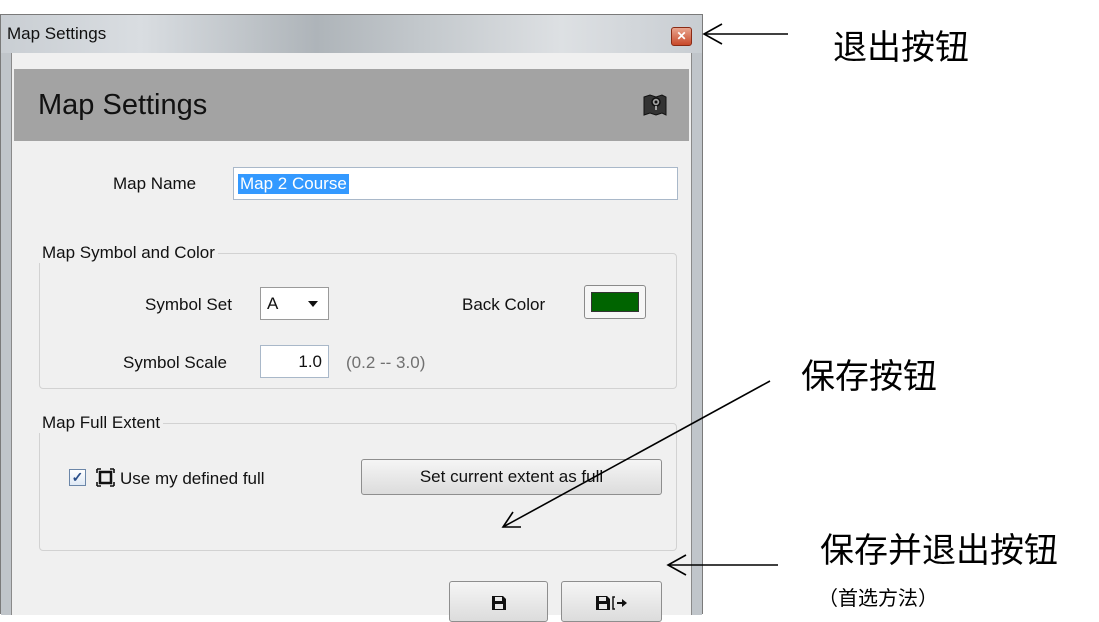 The height and width of the screenshot is (622, 1099). Describe the element at coordinates (155, 183) in the screenshot. I see `map-name-label: Map Name` at that location.